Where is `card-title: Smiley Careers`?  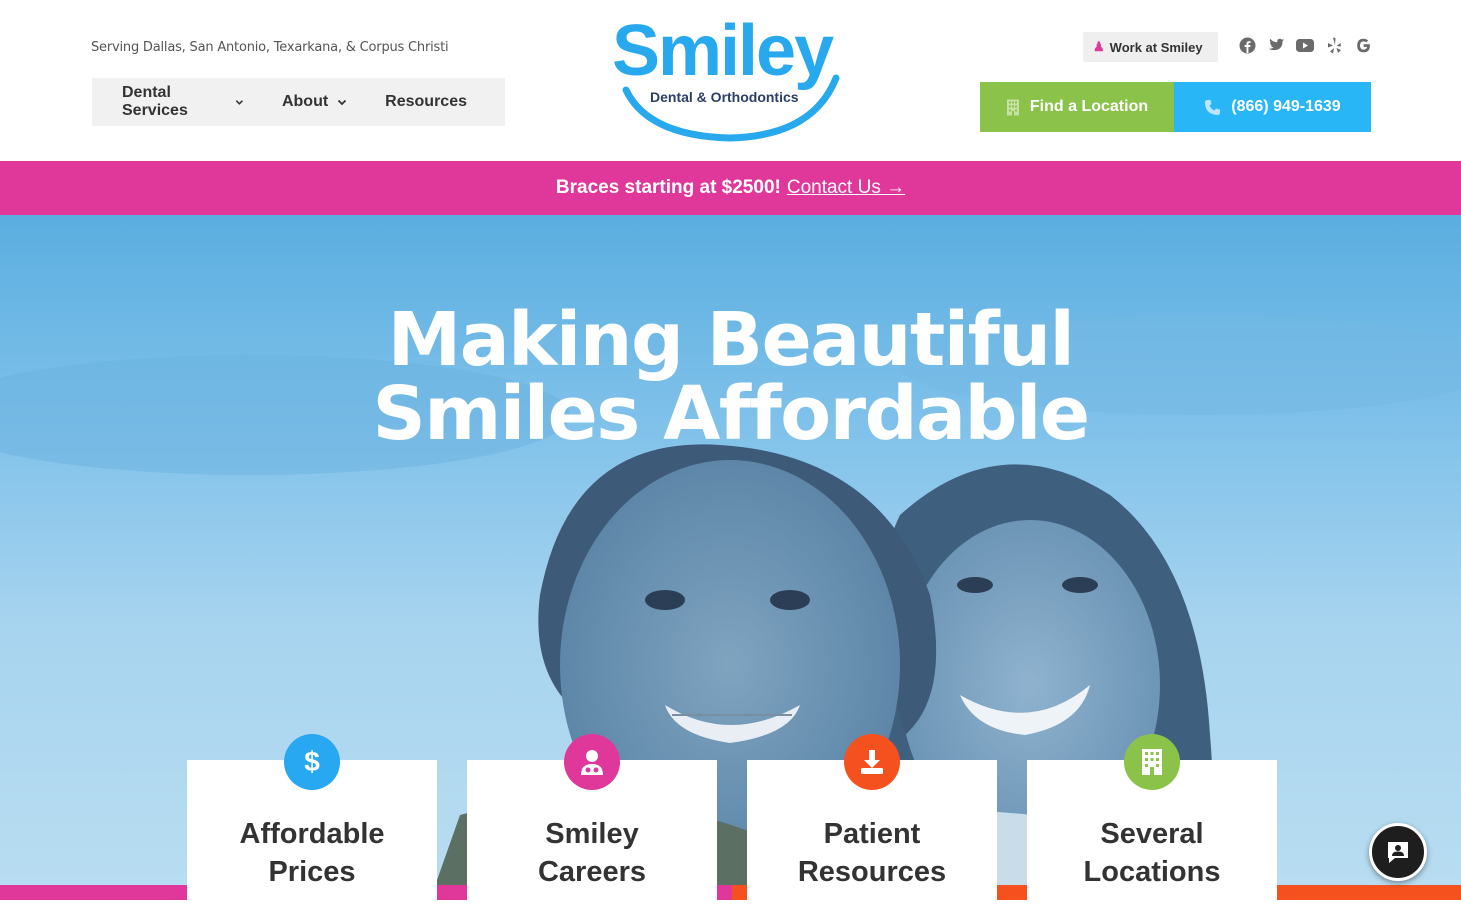 card-title: Smiley Careers is located at coordinates (592, 853).